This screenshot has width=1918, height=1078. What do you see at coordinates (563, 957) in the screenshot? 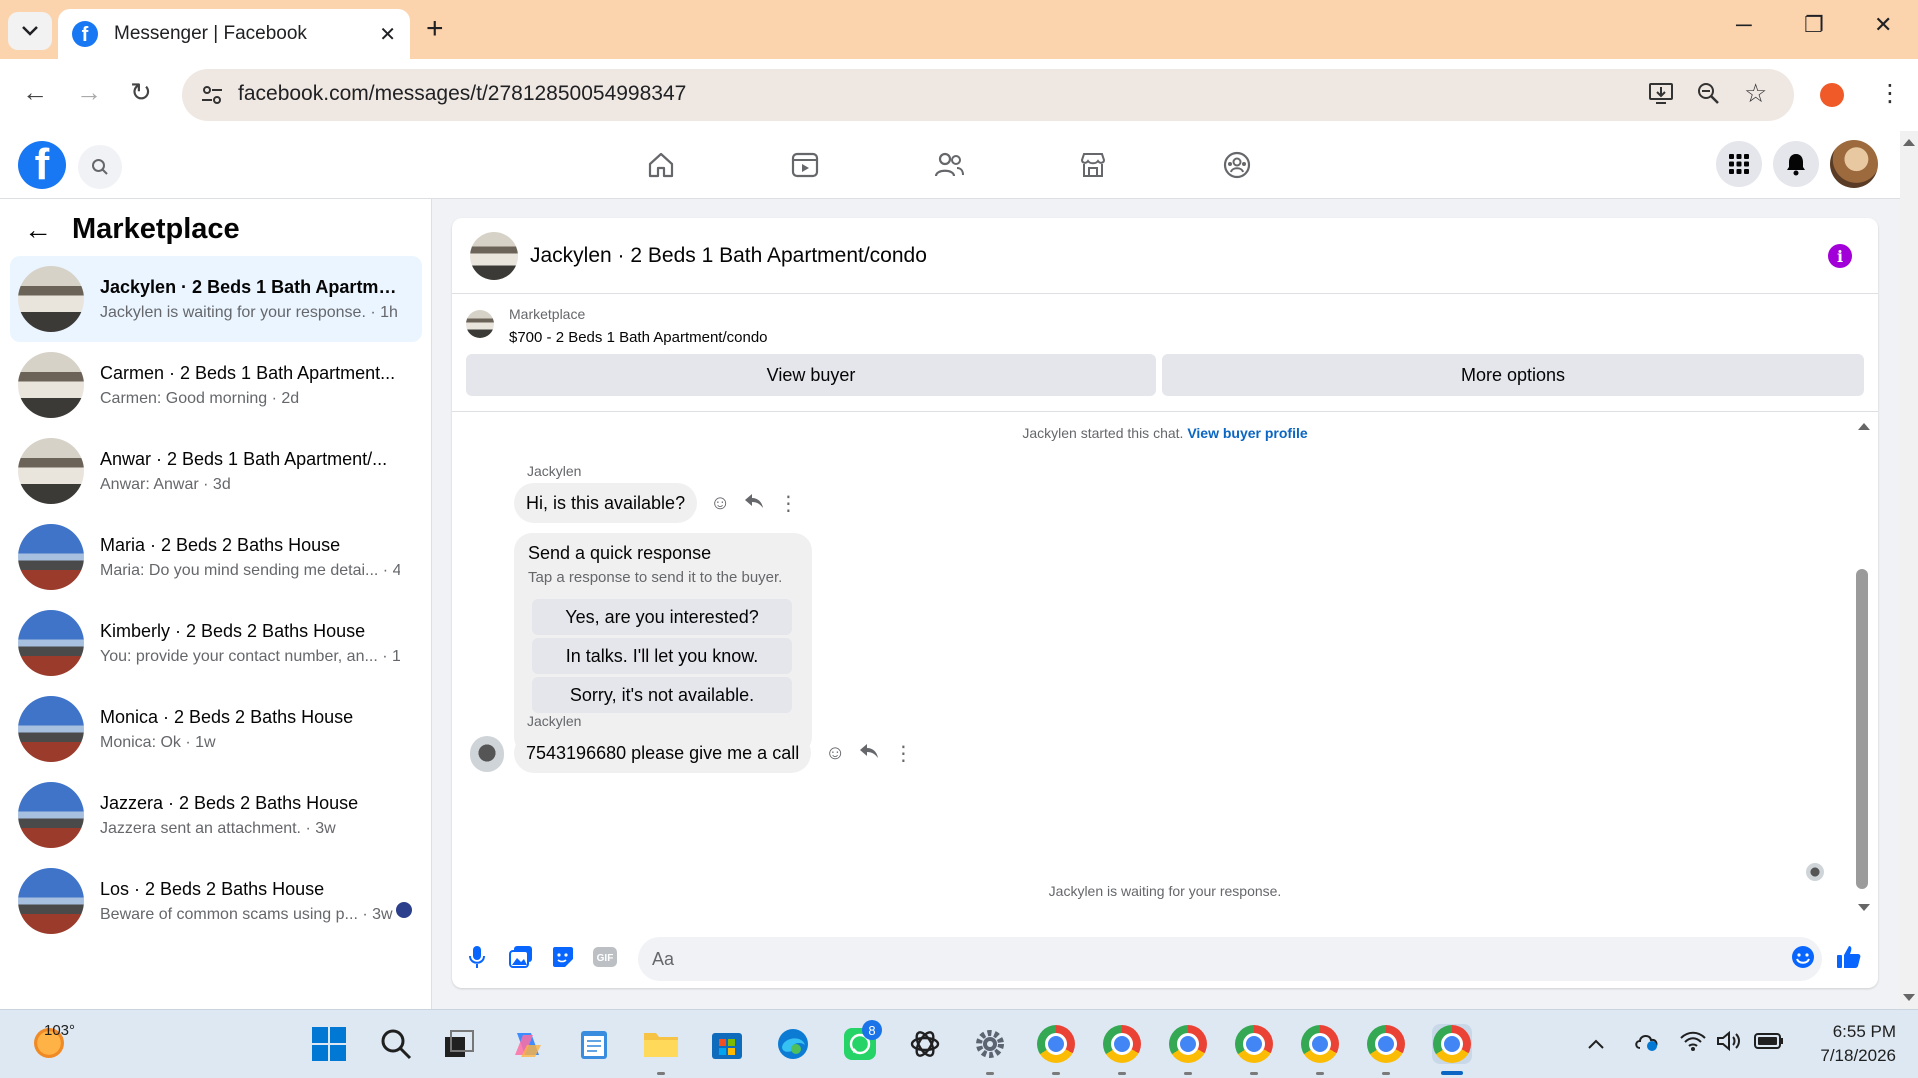
I see `sticker-icon` at bounding box center [563, 957].